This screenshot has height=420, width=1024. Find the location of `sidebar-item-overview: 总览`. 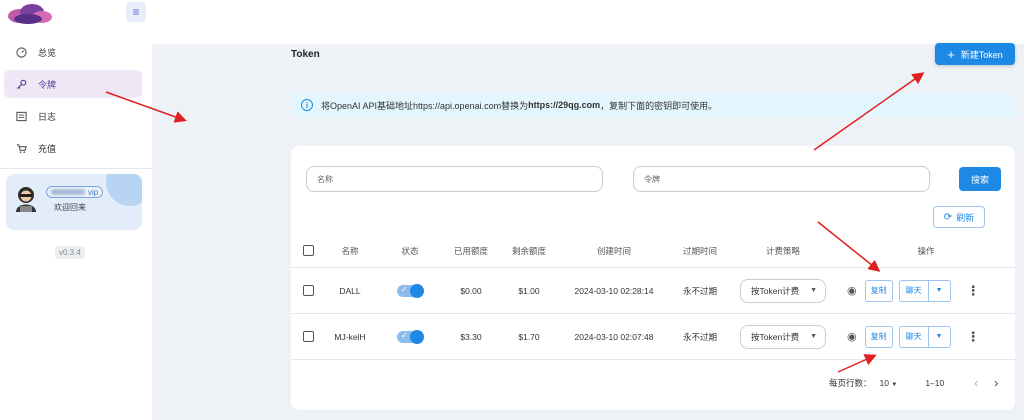

sidebar-item-overview: 总览 is located at coordinates (73, 52).